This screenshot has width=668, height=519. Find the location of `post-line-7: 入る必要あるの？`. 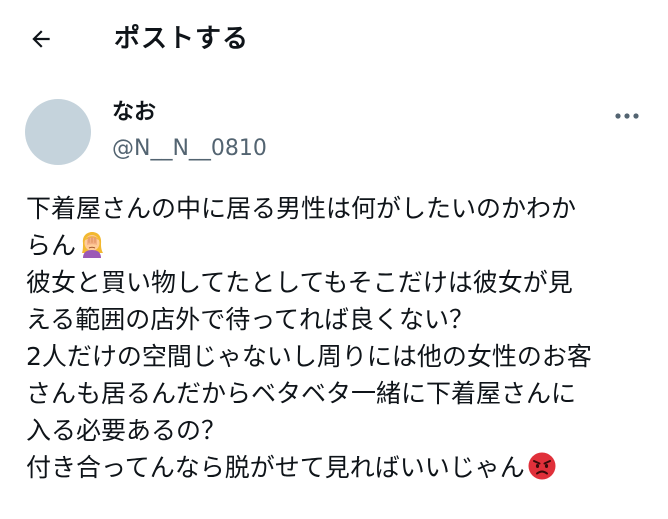

post-line-7: 入る必要あるの？ is located at coordinates (126, 430).